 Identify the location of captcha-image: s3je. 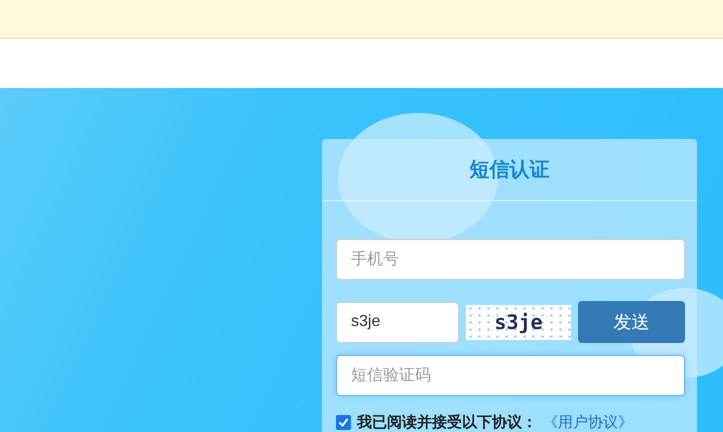
(518, 322).